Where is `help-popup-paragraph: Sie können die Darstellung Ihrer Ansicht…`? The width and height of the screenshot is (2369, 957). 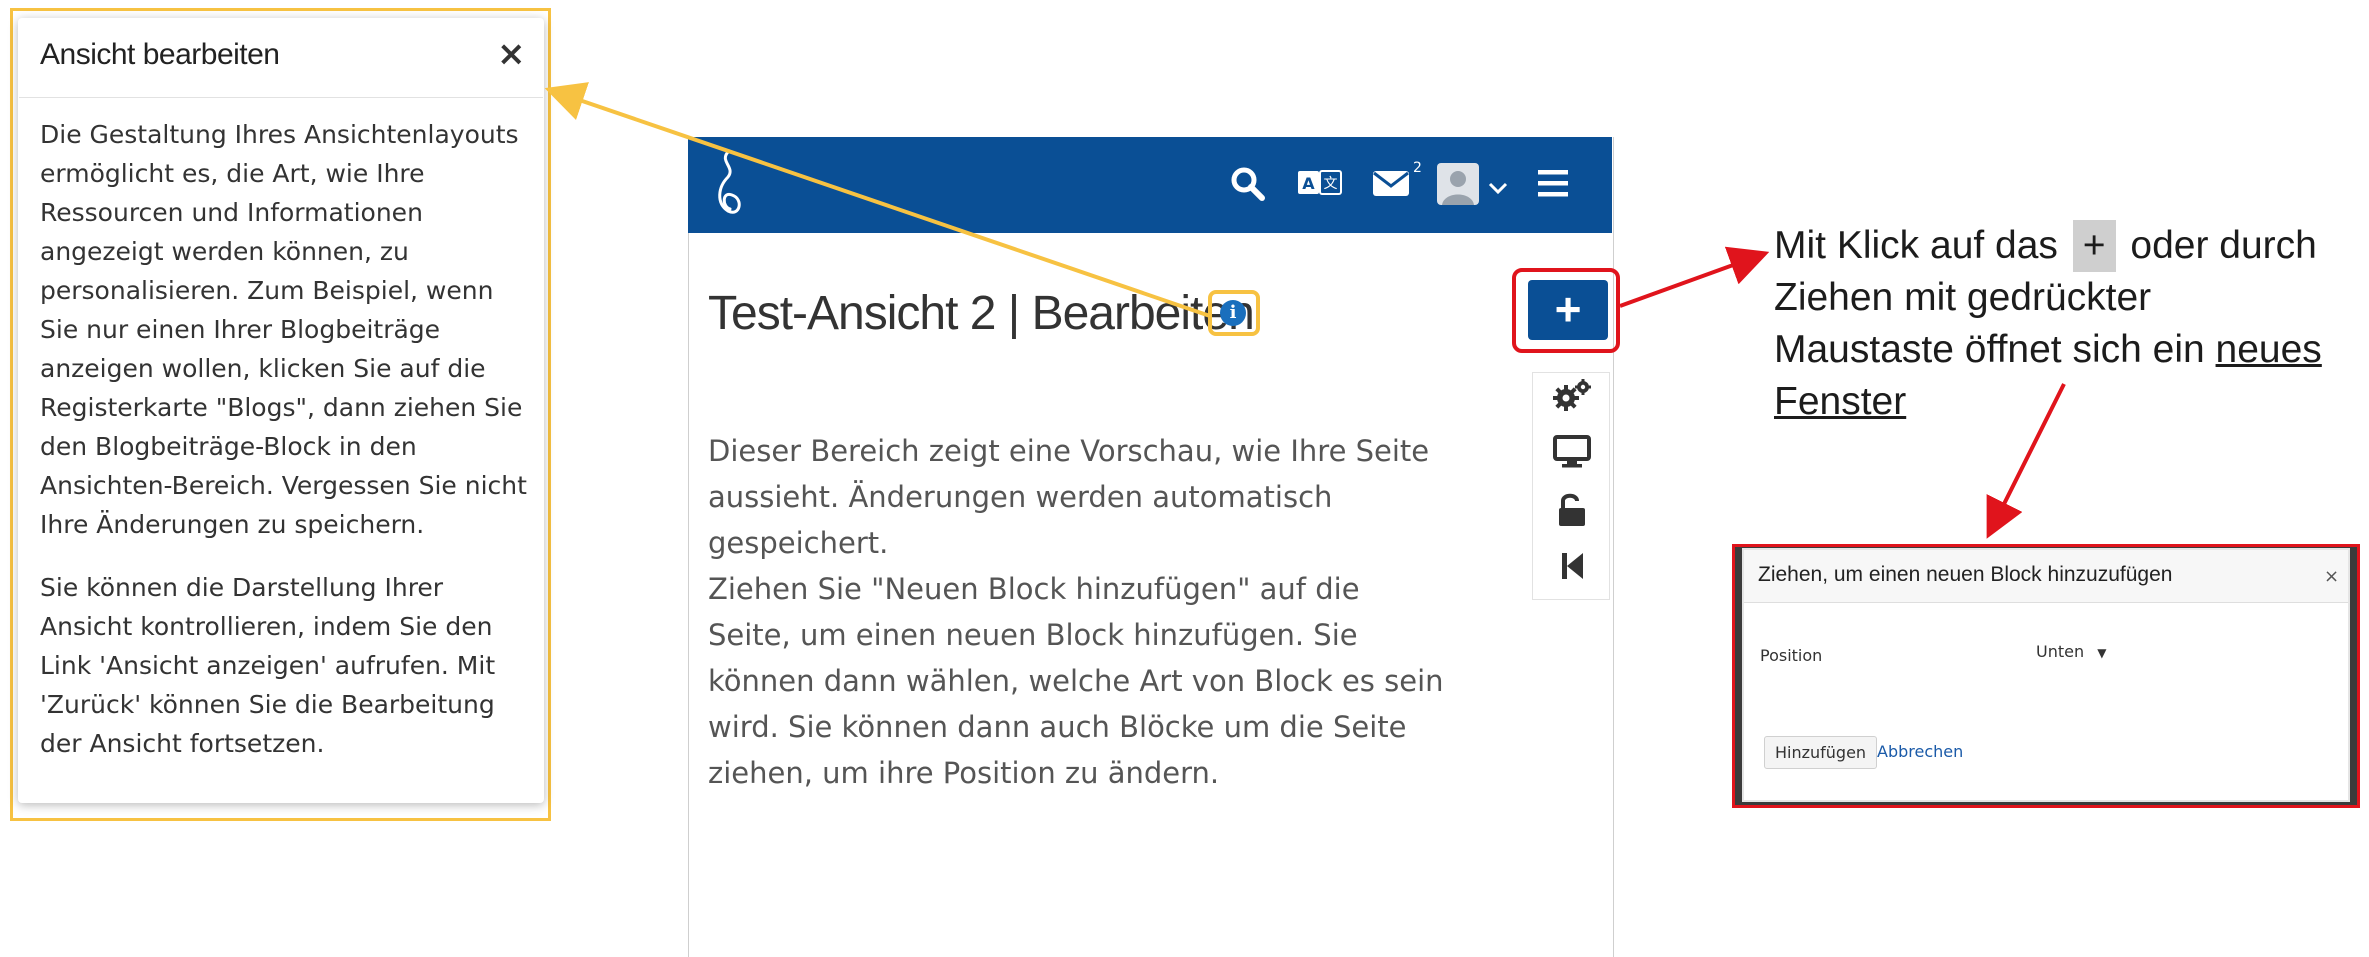 help-popup-paragraph: Sie können die Darstellung Ihrer Ansicht… is located at coordinates (268, 665).